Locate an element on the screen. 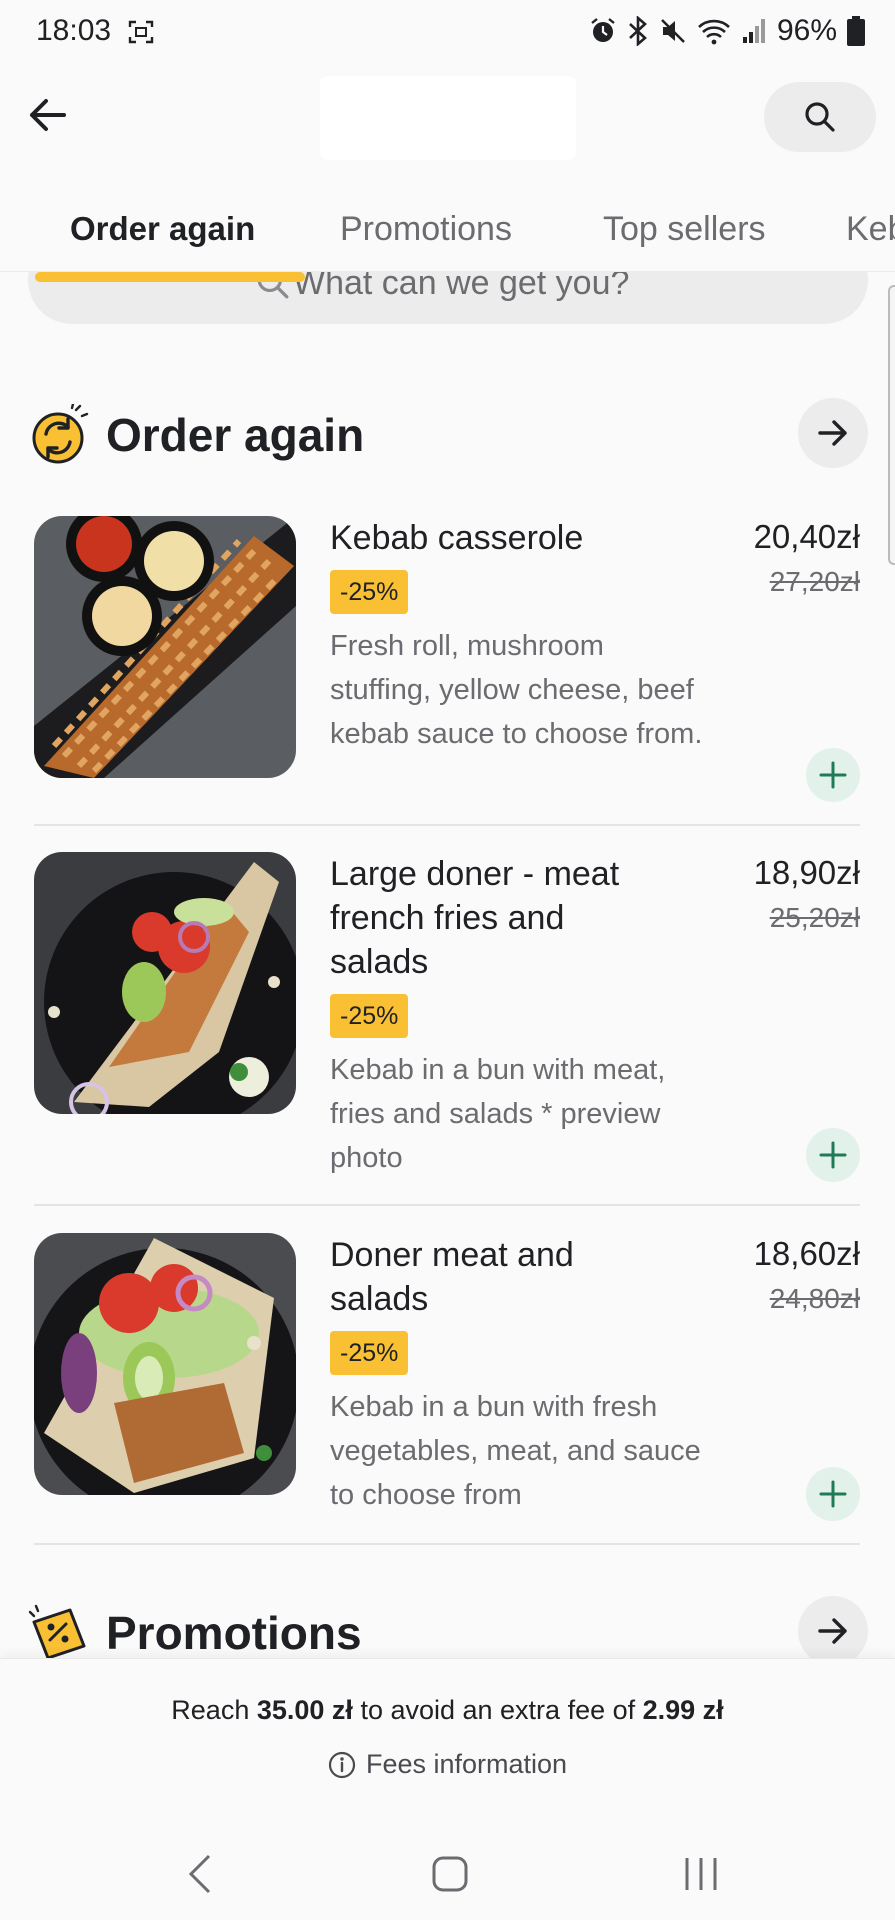 This screenshot has height=1920, width=895. item-old-price: 27,20zł is located at coordinates (814, 581).